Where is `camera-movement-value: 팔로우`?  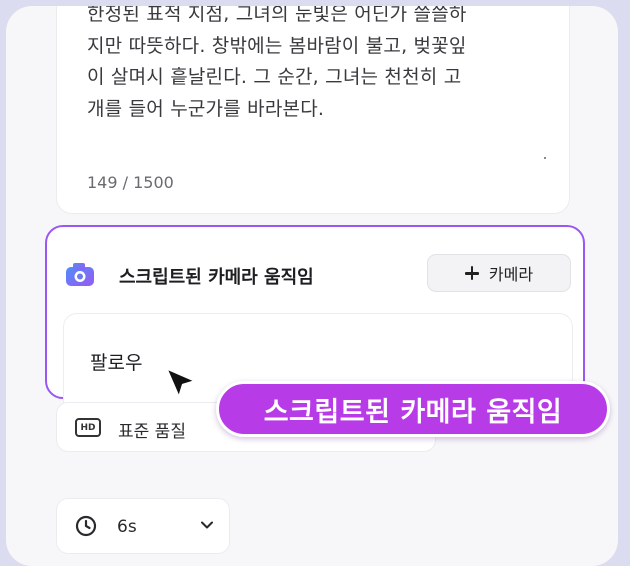
camera-movement-value: 팔로우 is located at coordinates (116, 363).